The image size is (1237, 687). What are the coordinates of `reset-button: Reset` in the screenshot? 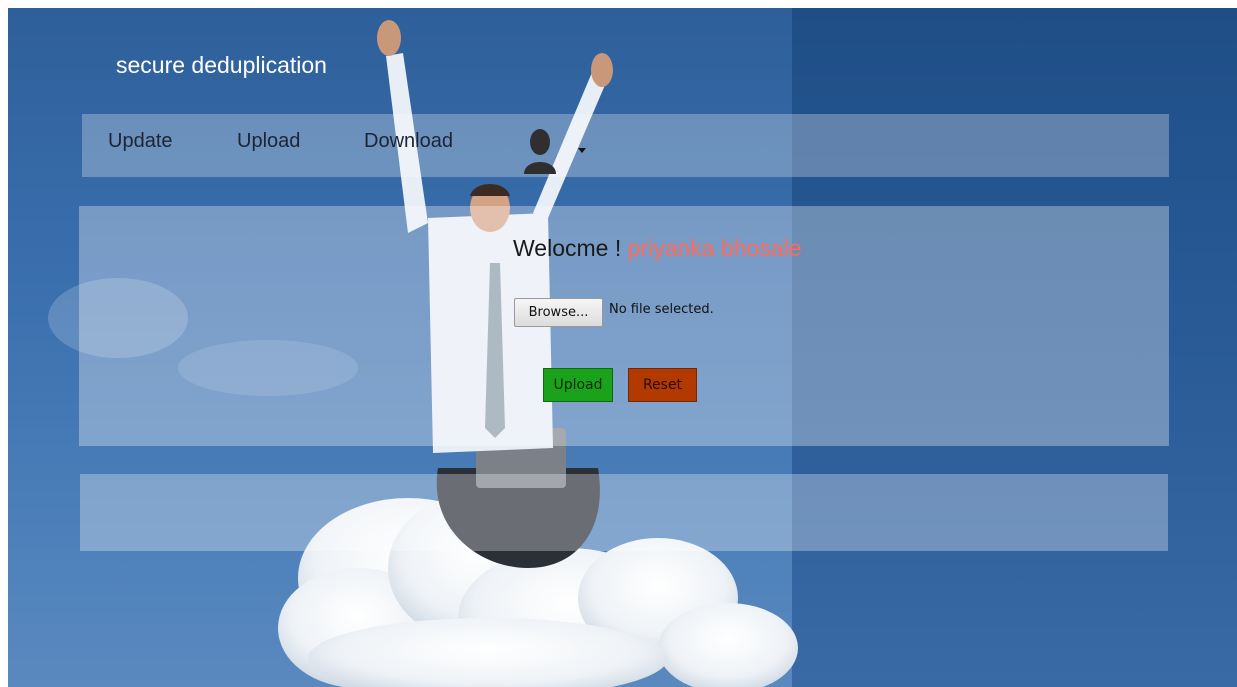 It's located at (662, 385).